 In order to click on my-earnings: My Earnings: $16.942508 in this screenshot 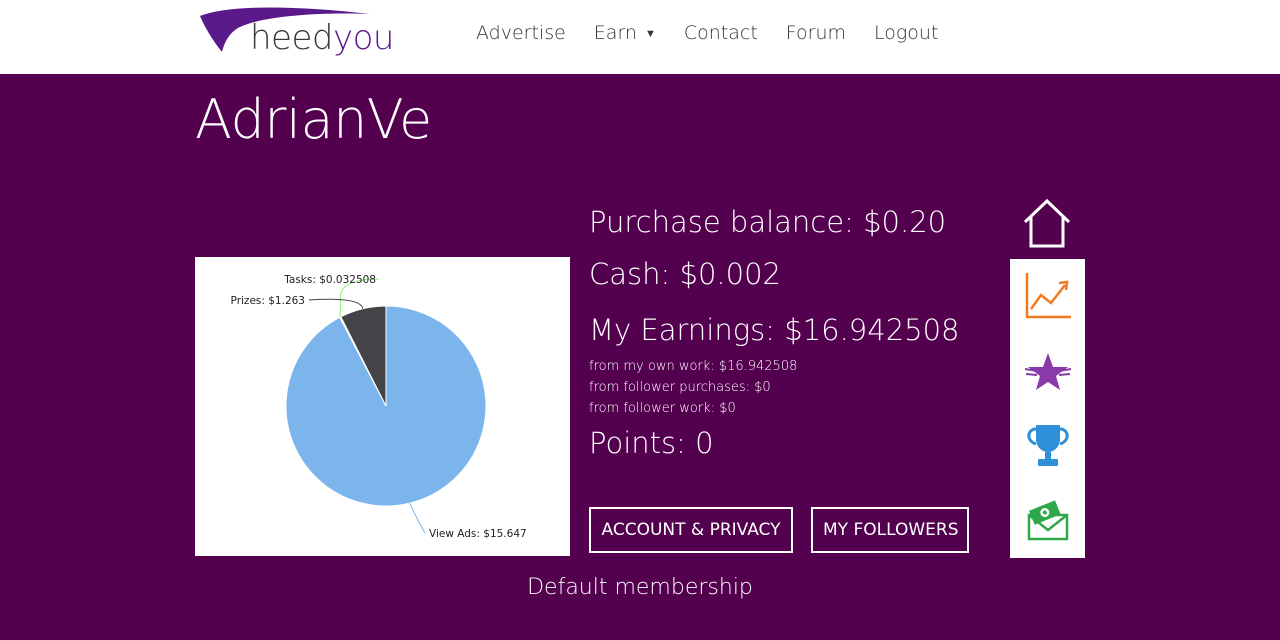, I will do `click(774, 330)`.